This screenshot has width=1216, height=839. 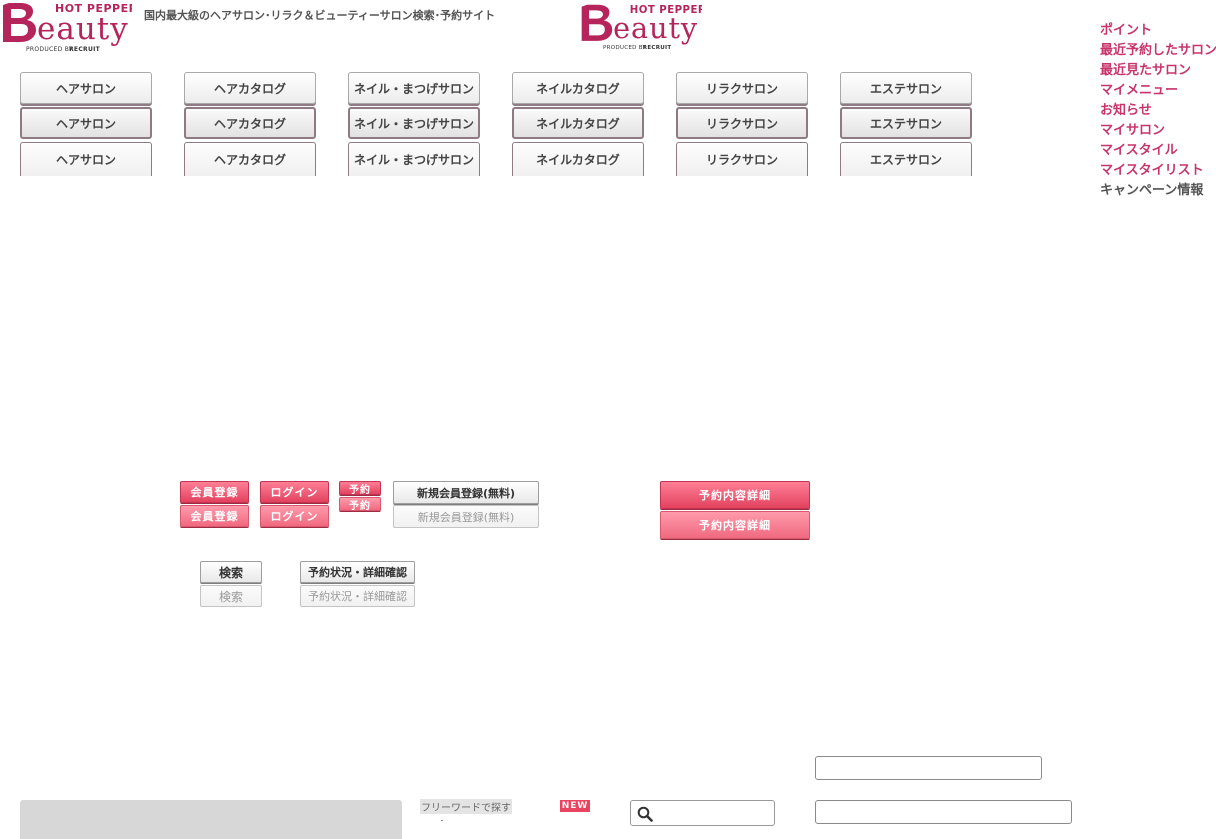 What do you see at coordinates (360, 488) in the screenshot?
I see `reserve-button: 予約` at bounding box center [360, 488].